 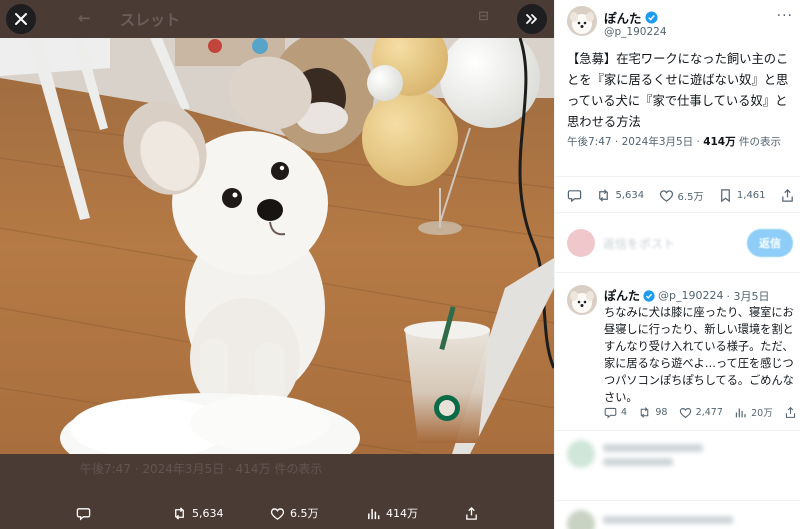 I want to click on more-options-icon: ···, so click(x=785, y=16).